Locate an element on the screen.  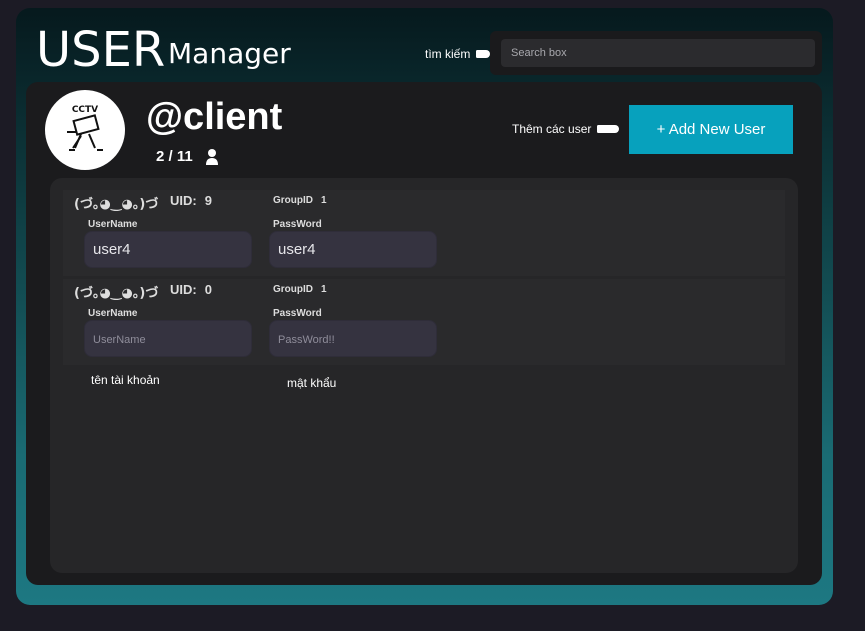
search-input is located at coordinates (658, 53).